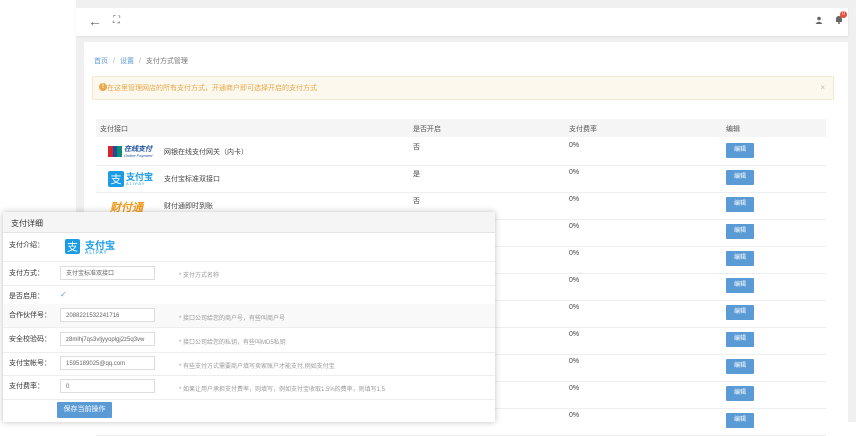  Describe the element at coordinates (107, 339) in the screenshot. I see `key-input: z8mlhj7qs3vljyyoplgj2z5q3vw` at that location.